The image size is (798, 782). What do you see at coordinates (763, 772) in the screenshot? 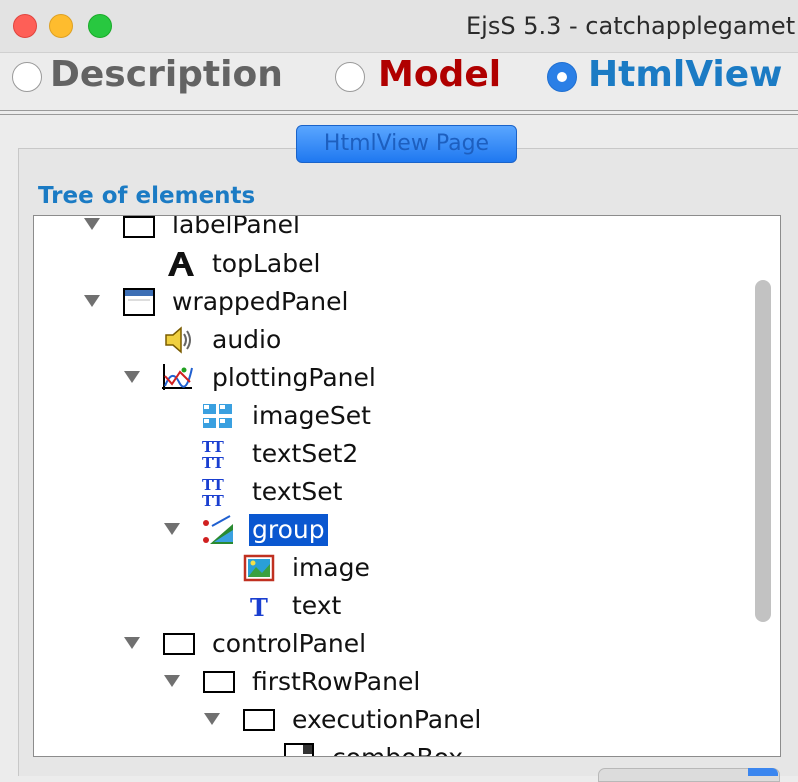
I see `bottom-control-arrow` at bounding box center [763, 772].